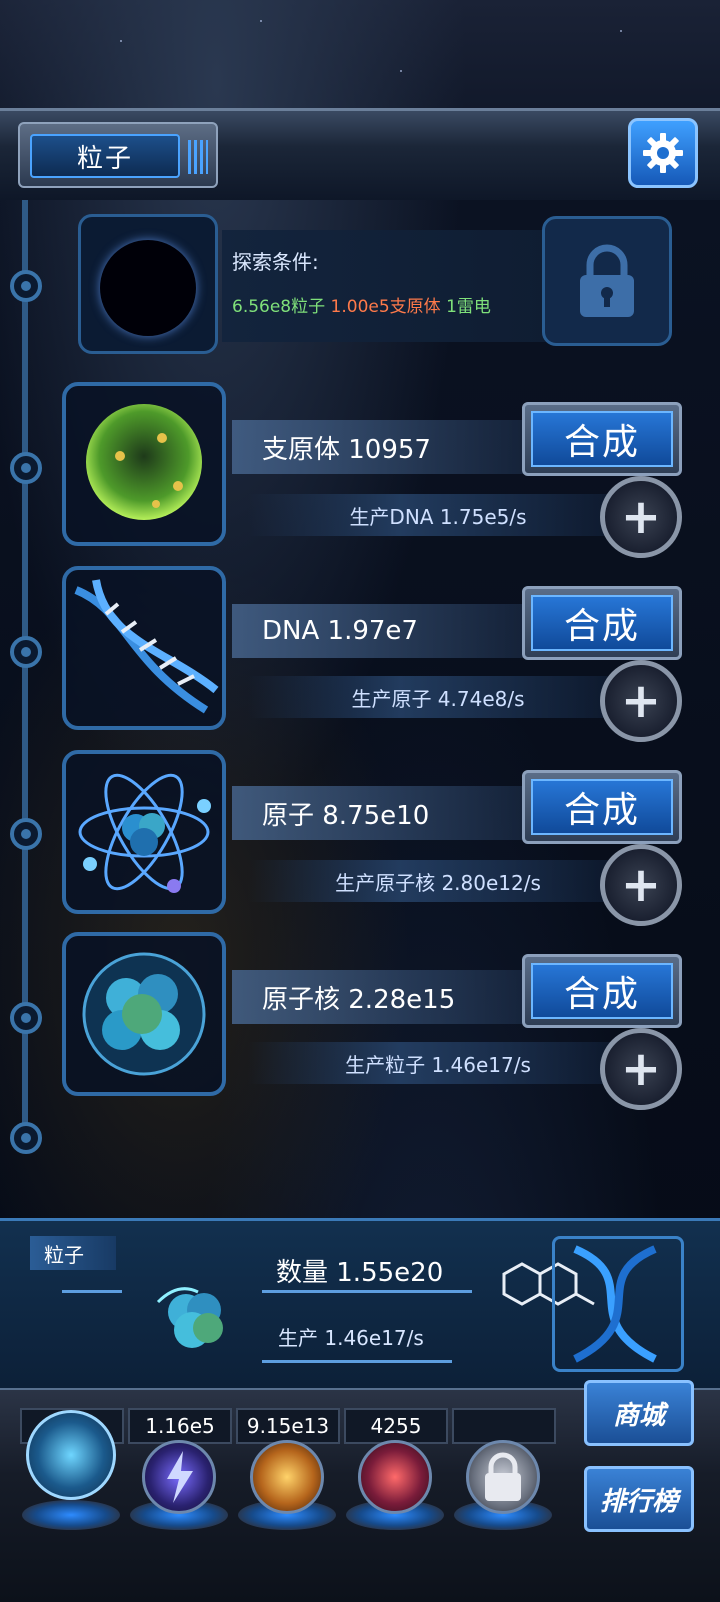 This screenshot has width=720, height=1602. What do you see at coordinates (71, 1455) in the screenshot?
I see `tab-particle` at bounding box center [71, 1455].